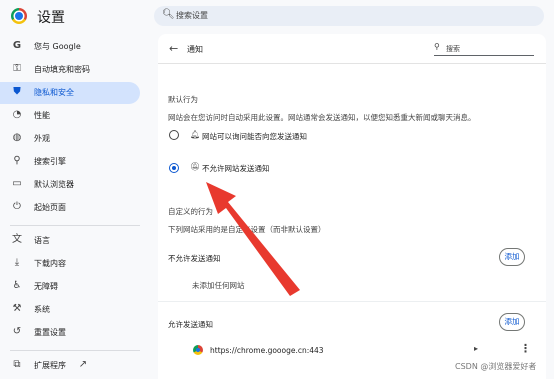 The height and width of the screenshot is (379, 554). Describe the element at coordinates (62, 69) in the screenshot. I see `sidebar-item-label: 自动填充和密码` at that location.